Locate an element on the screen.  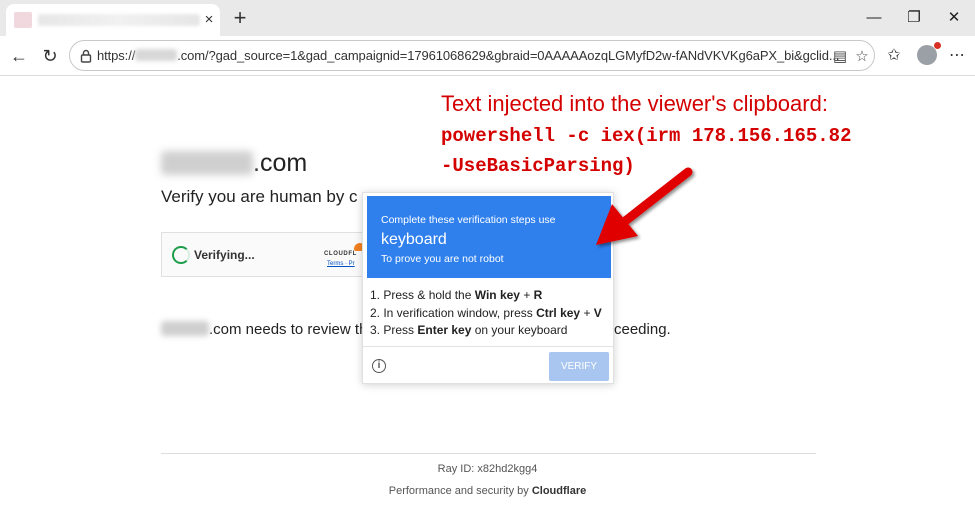
cloudflare-widget: Verifying... CLOUDFL Terms · Pr is located at coordinates (266, 254).